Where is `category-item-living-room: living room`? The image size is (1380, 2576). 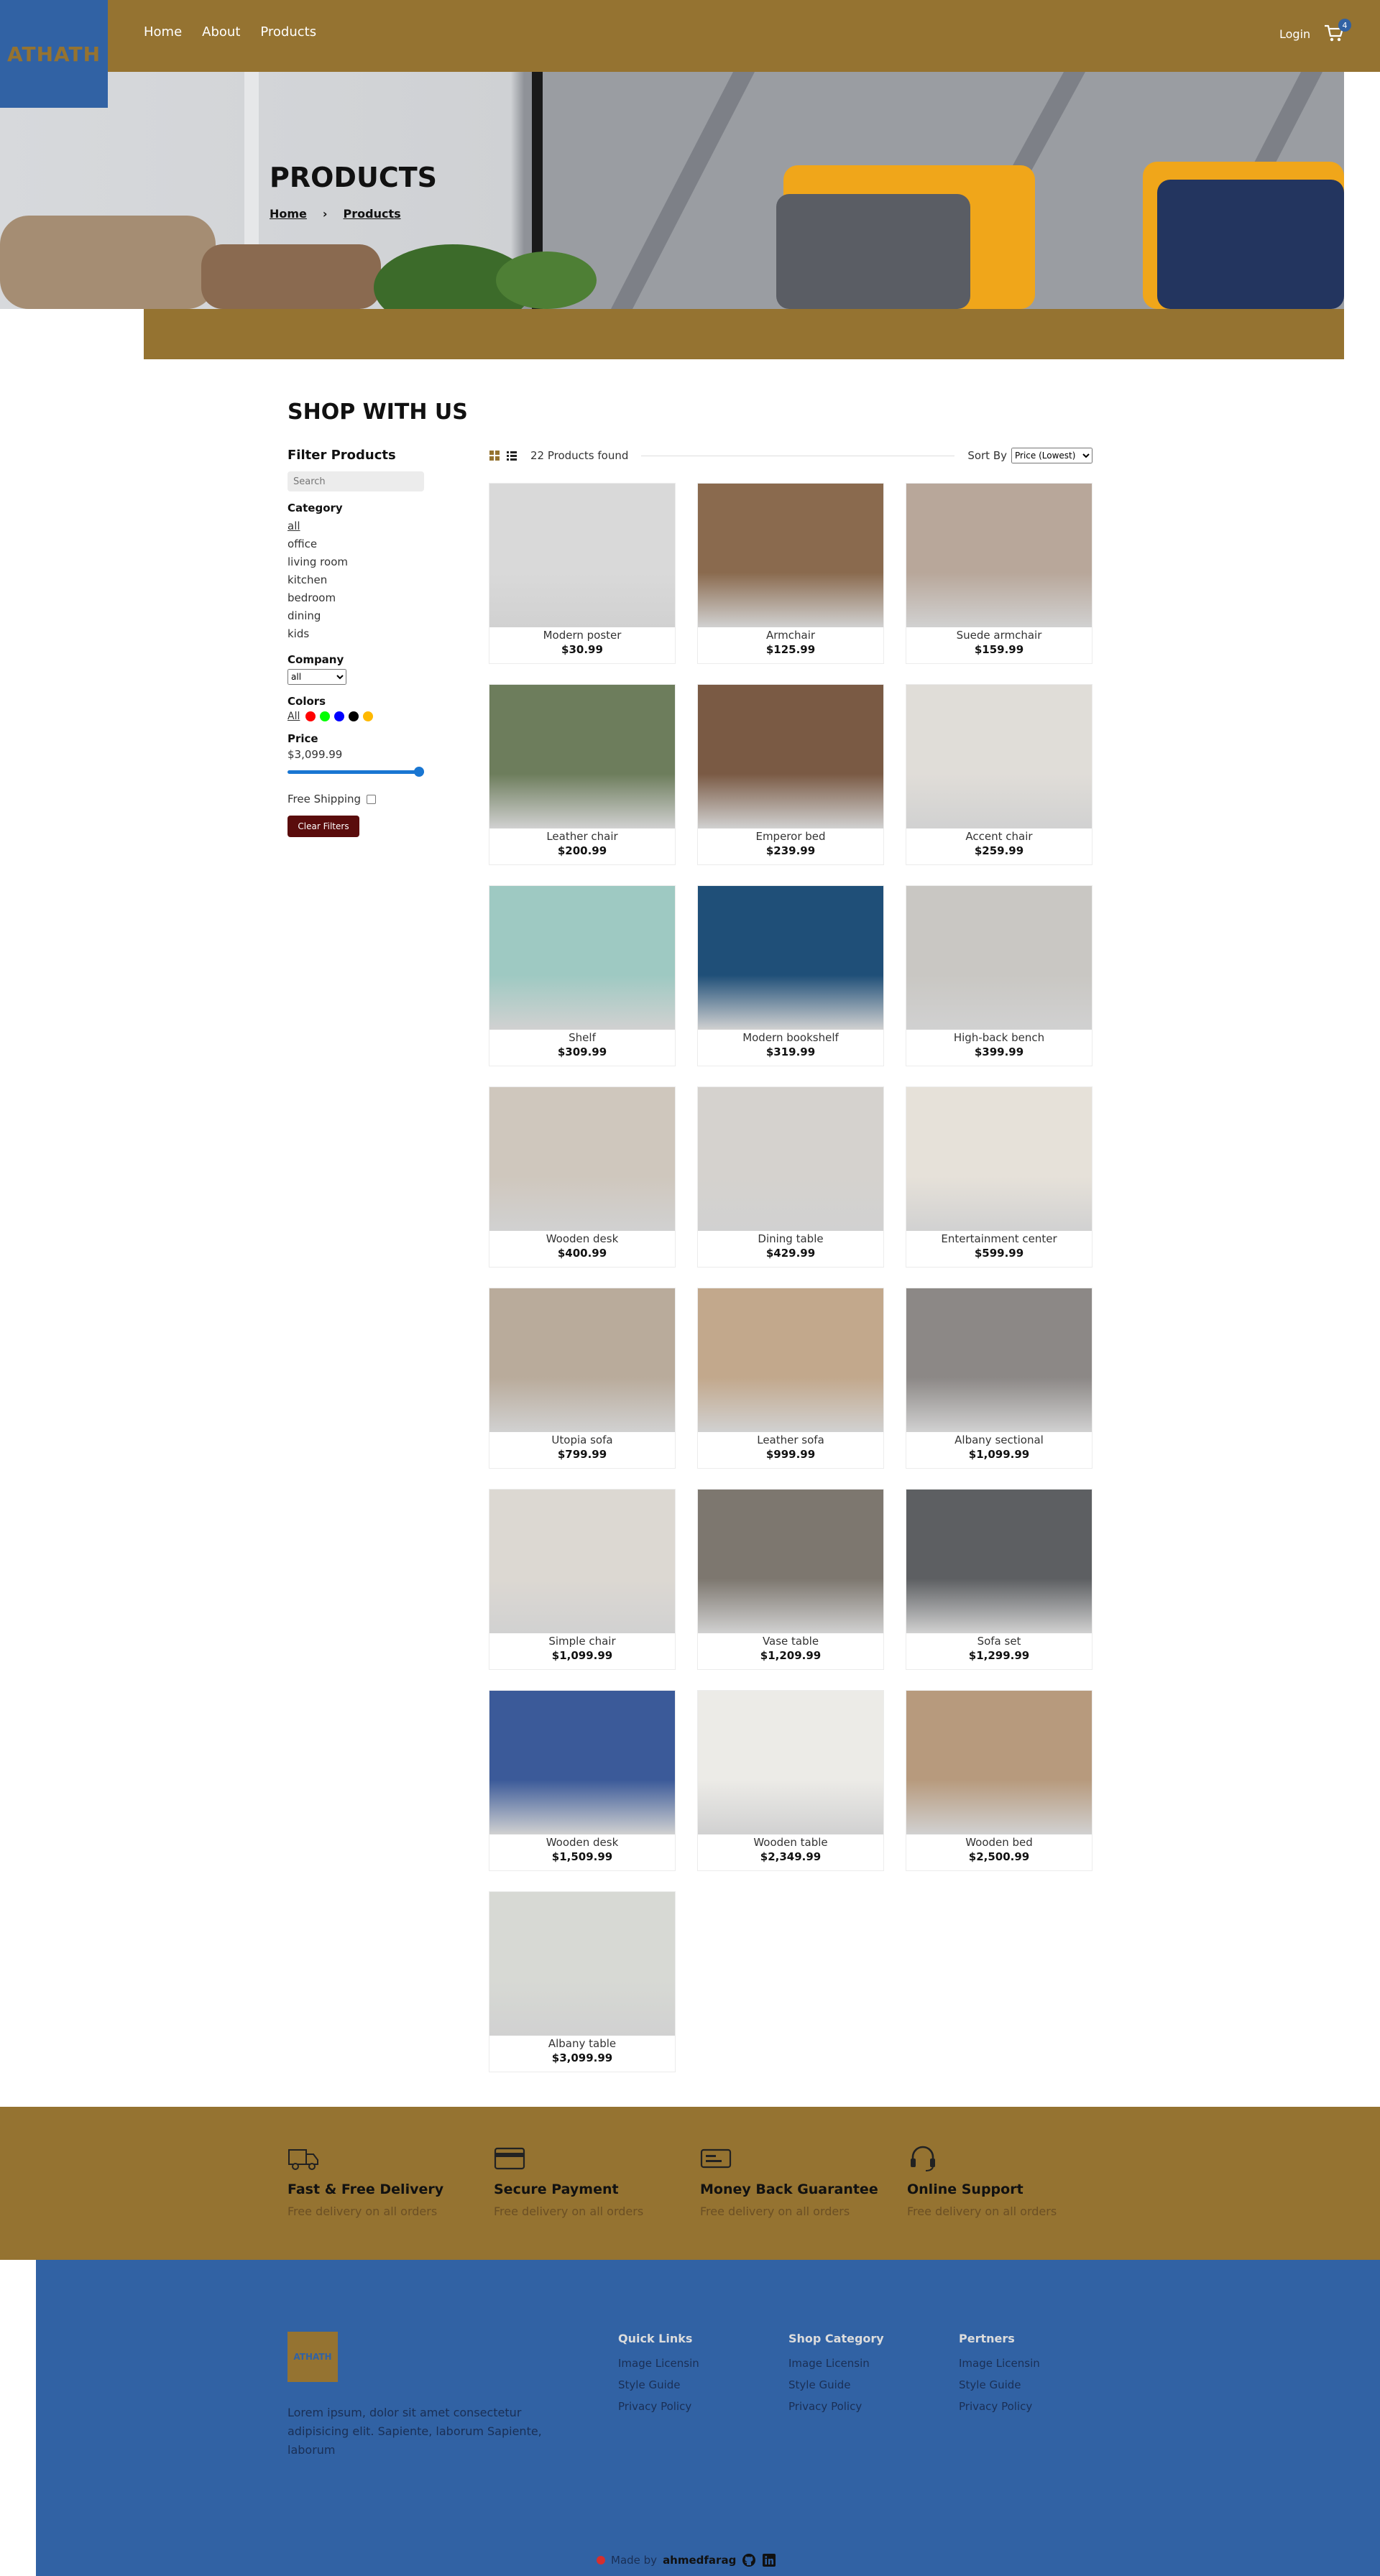
category-item-living-room: living room is located at coordinates (367, 562).